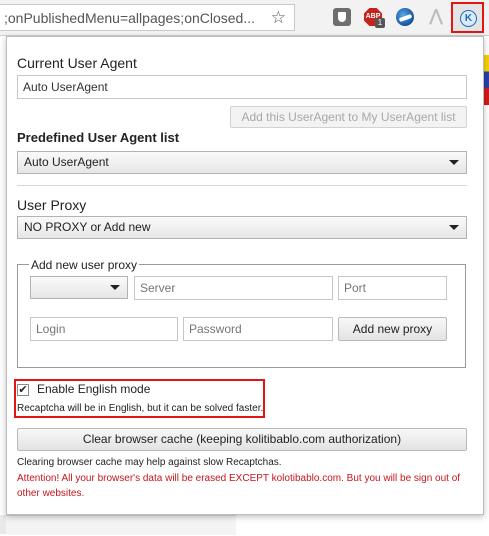 Image resolution: width=489 pixels, height=536 pixels. I want to click on address-bar: ;onPublishedMenu=allpages;onClosed... ☆, so click(147, 17).